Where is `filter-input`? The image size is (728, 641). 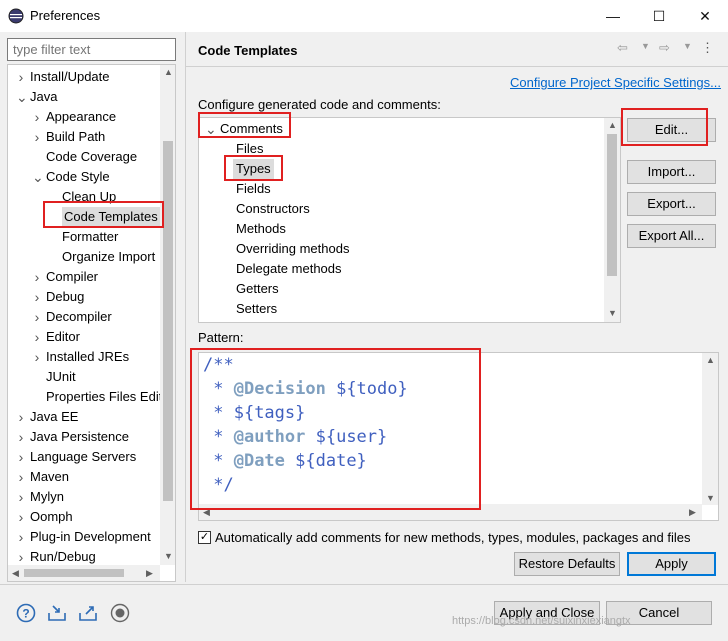 filter-input is located at coordinates (91, 49).